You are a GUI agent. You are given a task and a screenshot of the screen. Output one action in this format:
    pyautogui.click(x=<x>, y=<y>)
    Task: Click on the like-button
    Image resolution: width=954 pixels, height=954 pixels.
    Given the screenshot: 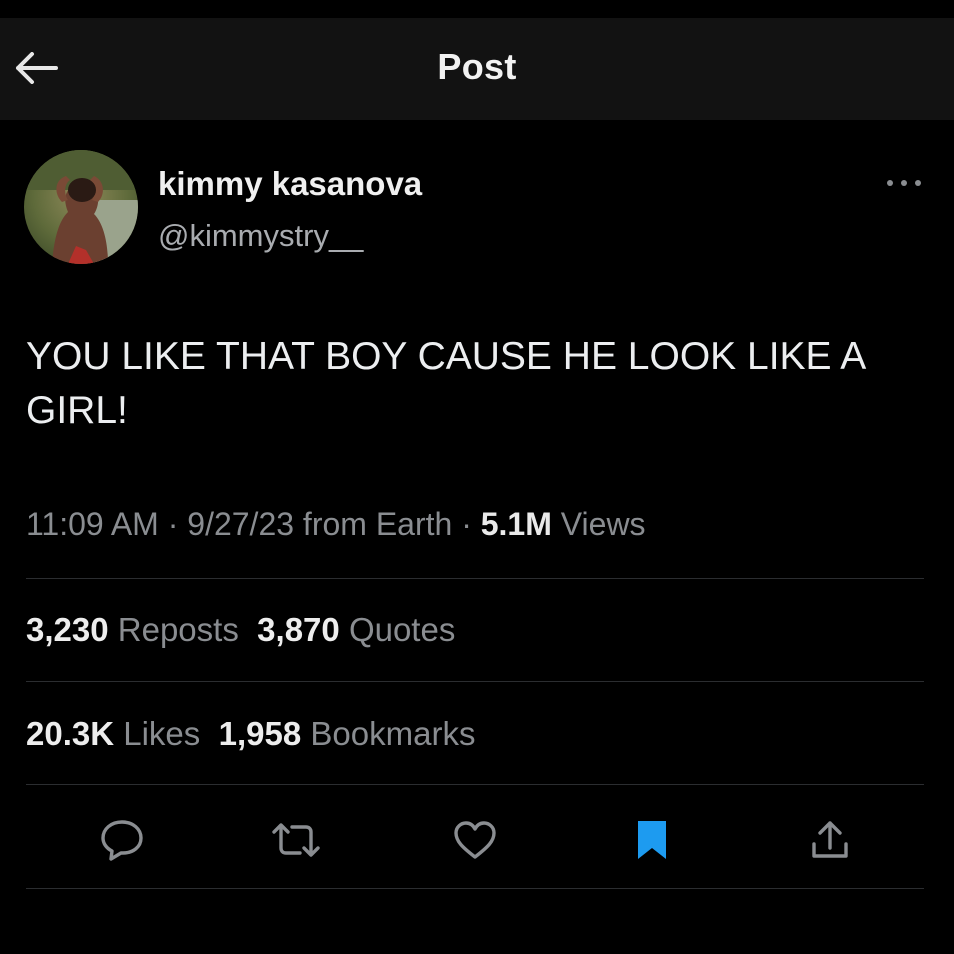 What is the action you would take?
    pyautogui.click(x=475, y=840)
    